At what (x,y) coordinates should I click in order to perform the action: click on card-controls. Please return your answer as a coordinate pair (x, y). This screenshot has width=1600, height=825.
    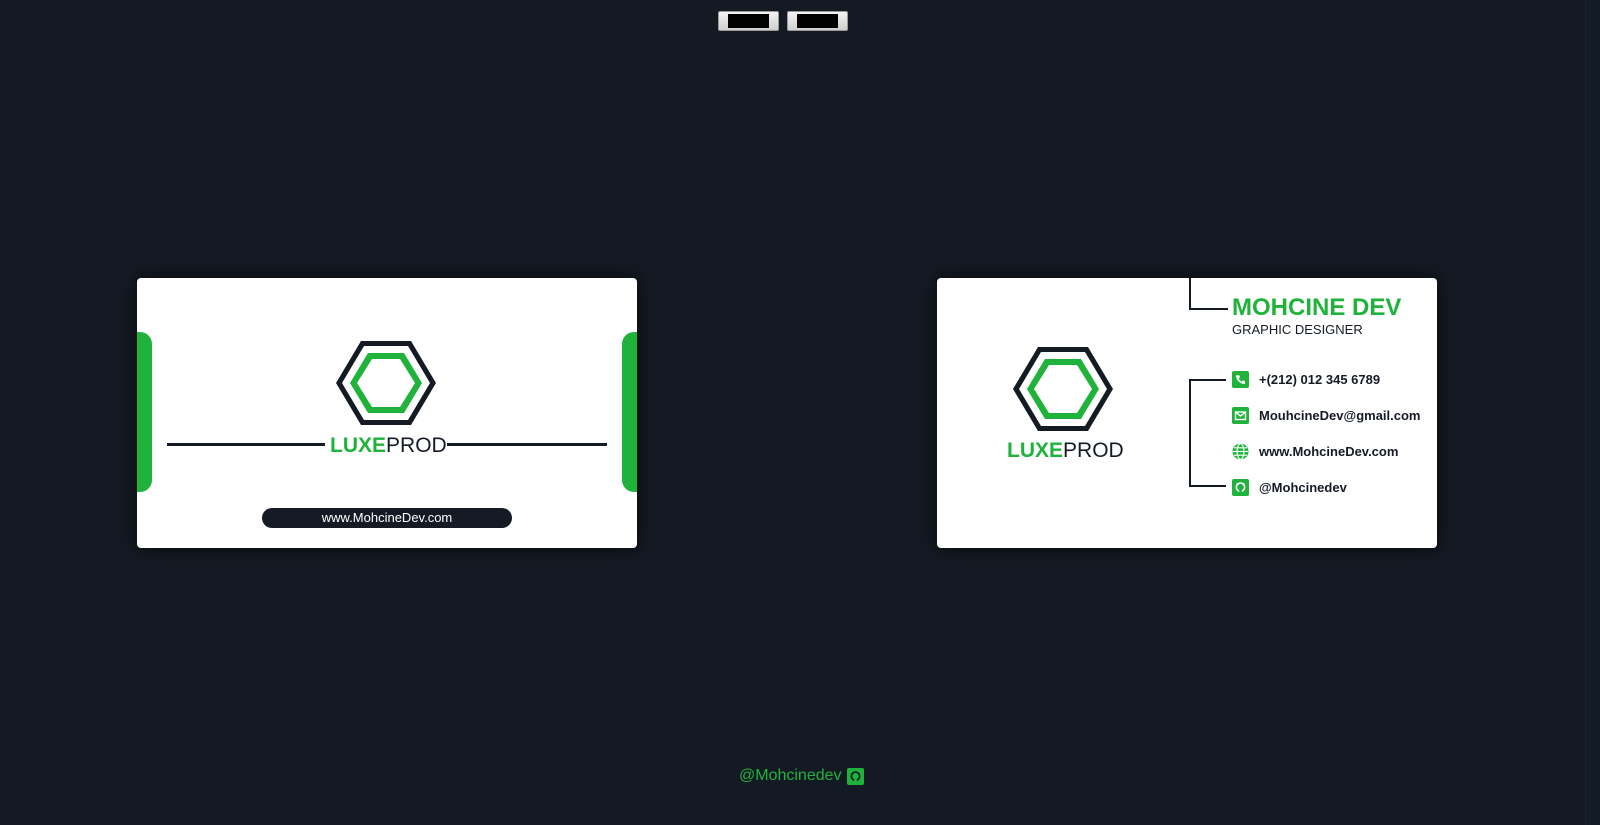
    Looking at the image, I should click on (783, 21).